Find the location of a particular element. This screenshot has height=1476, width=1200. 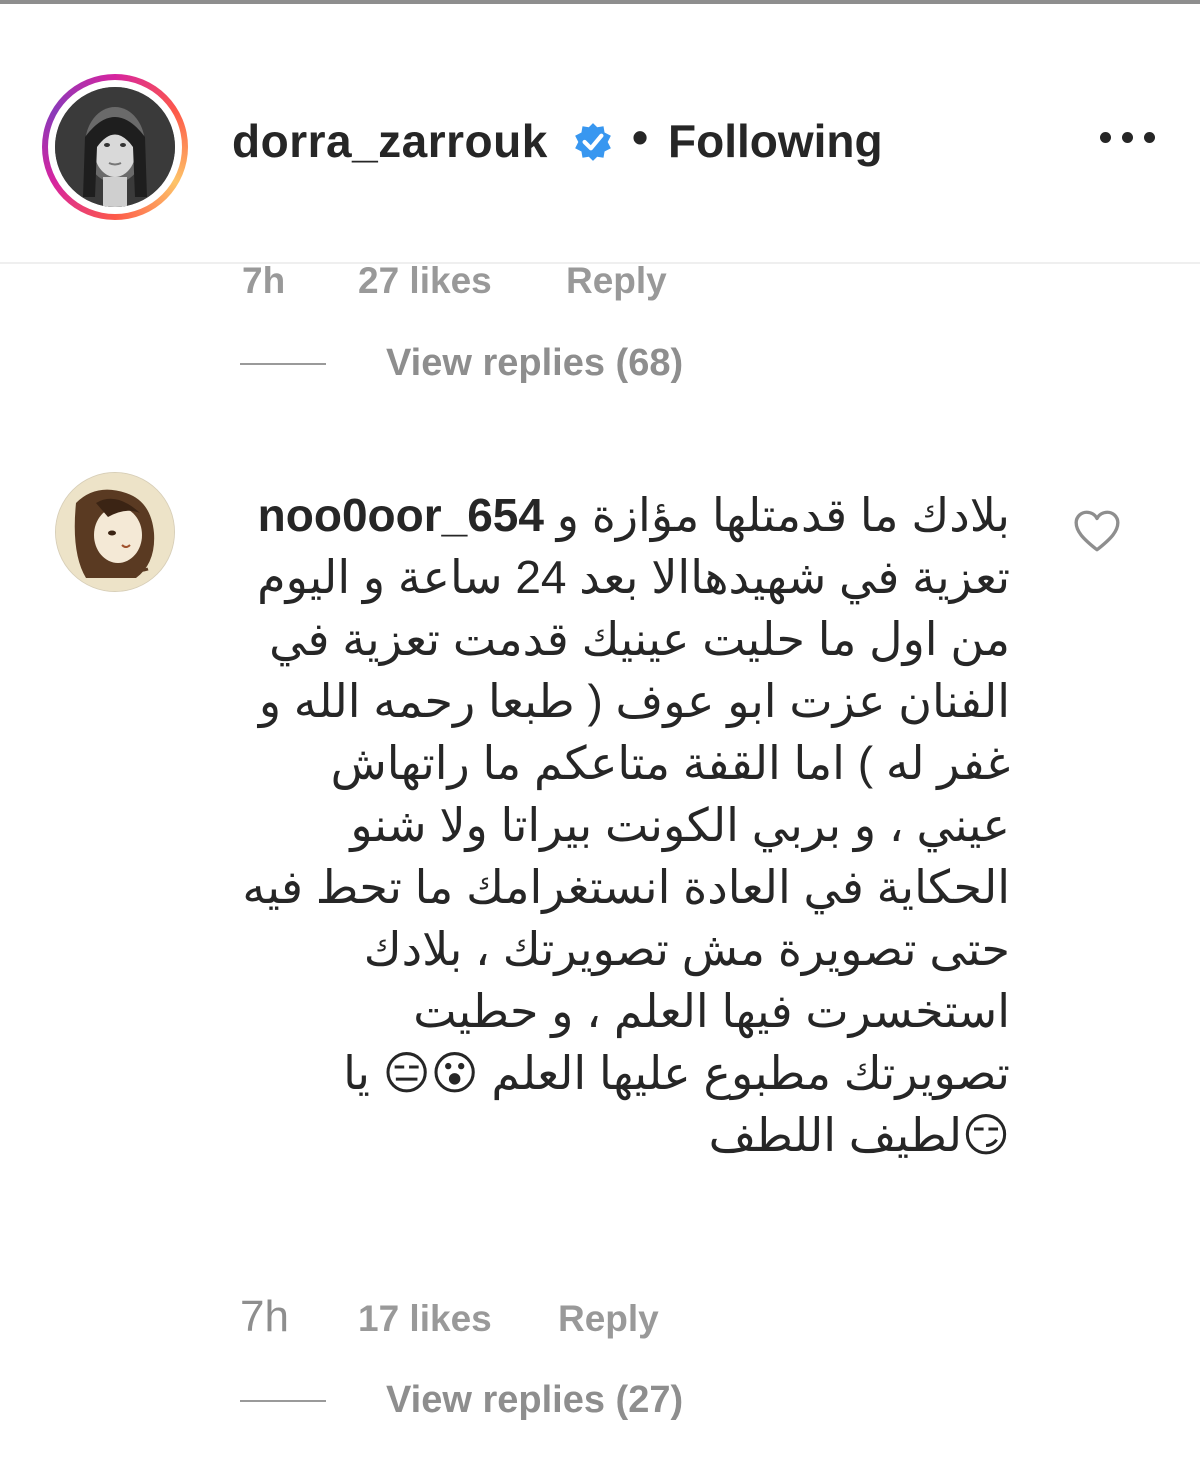

profile-avatar is located at coordinates (115, 147).